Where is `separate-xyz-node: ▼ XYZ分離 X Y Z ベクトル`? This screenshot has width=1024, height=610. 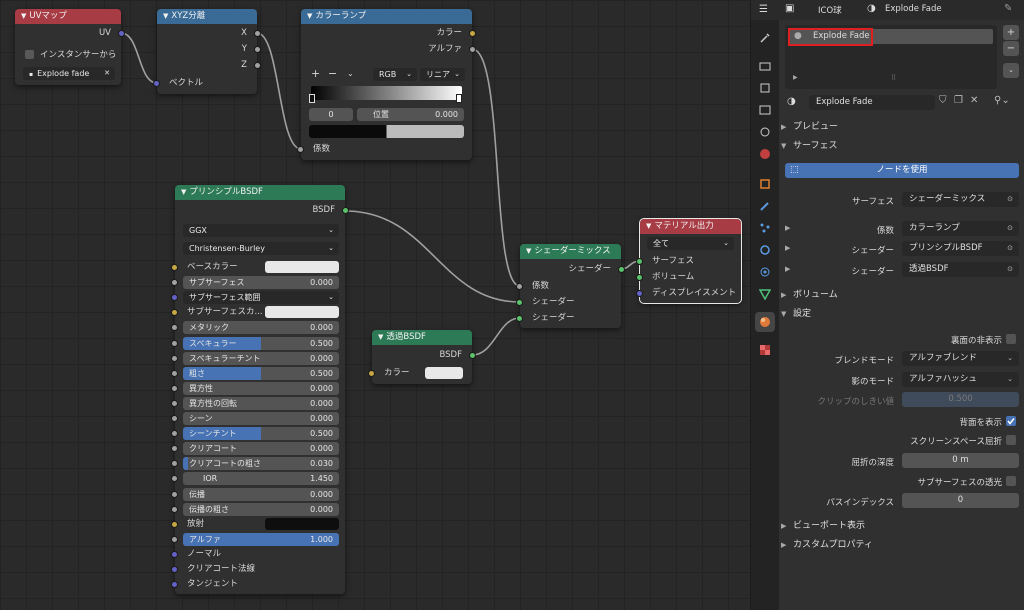 separate-xyz-node: ▼ XYZ分離 X Y Z ベクトル is located at coordinates (207, 51).